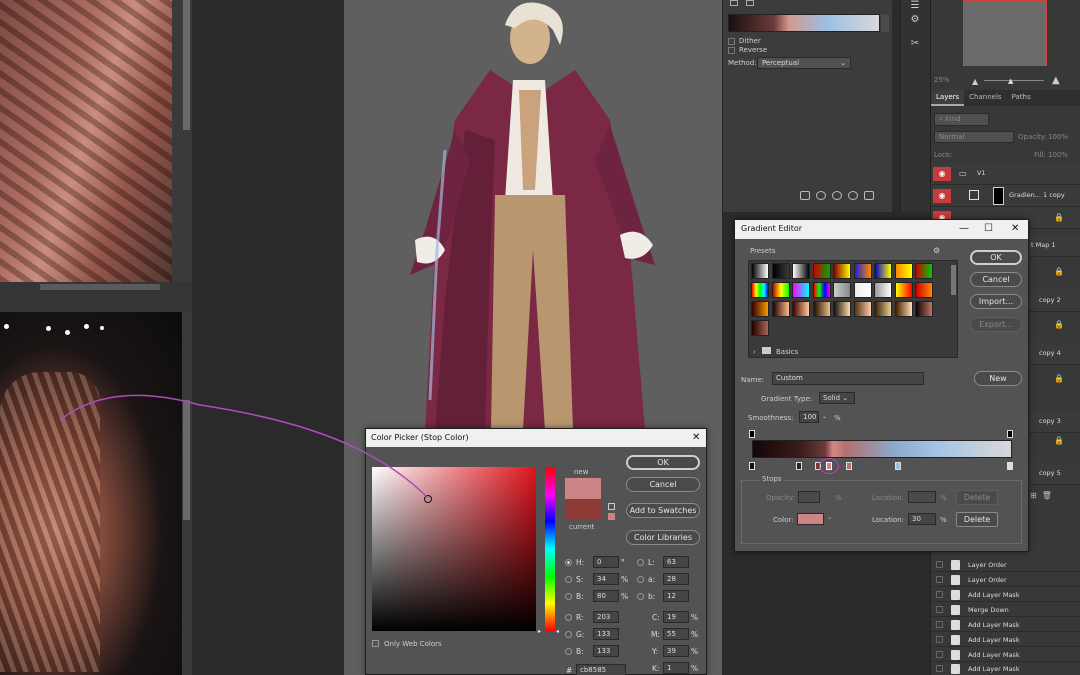 The height and width of the screenshot is (675, 1080). Describe the element at coordinates (744, 41) in the screenshot. I see `dither-option: Dither` at that location.